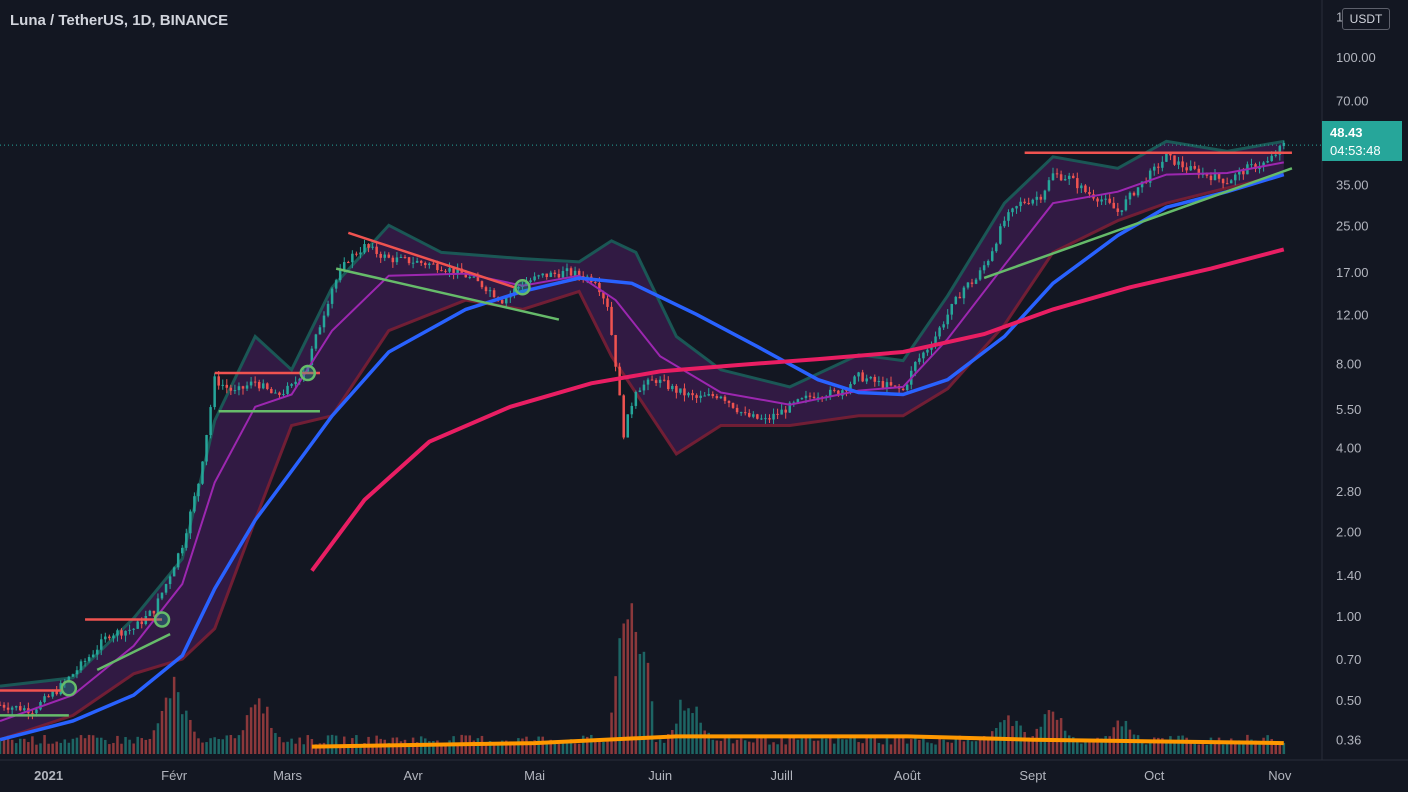 The height and width of the screenshot is (792, 1408). What do you see at coordinates (48, 775) in the screenshot?
I see `time-tick-label: 2021` at bounding box center [48, 775].